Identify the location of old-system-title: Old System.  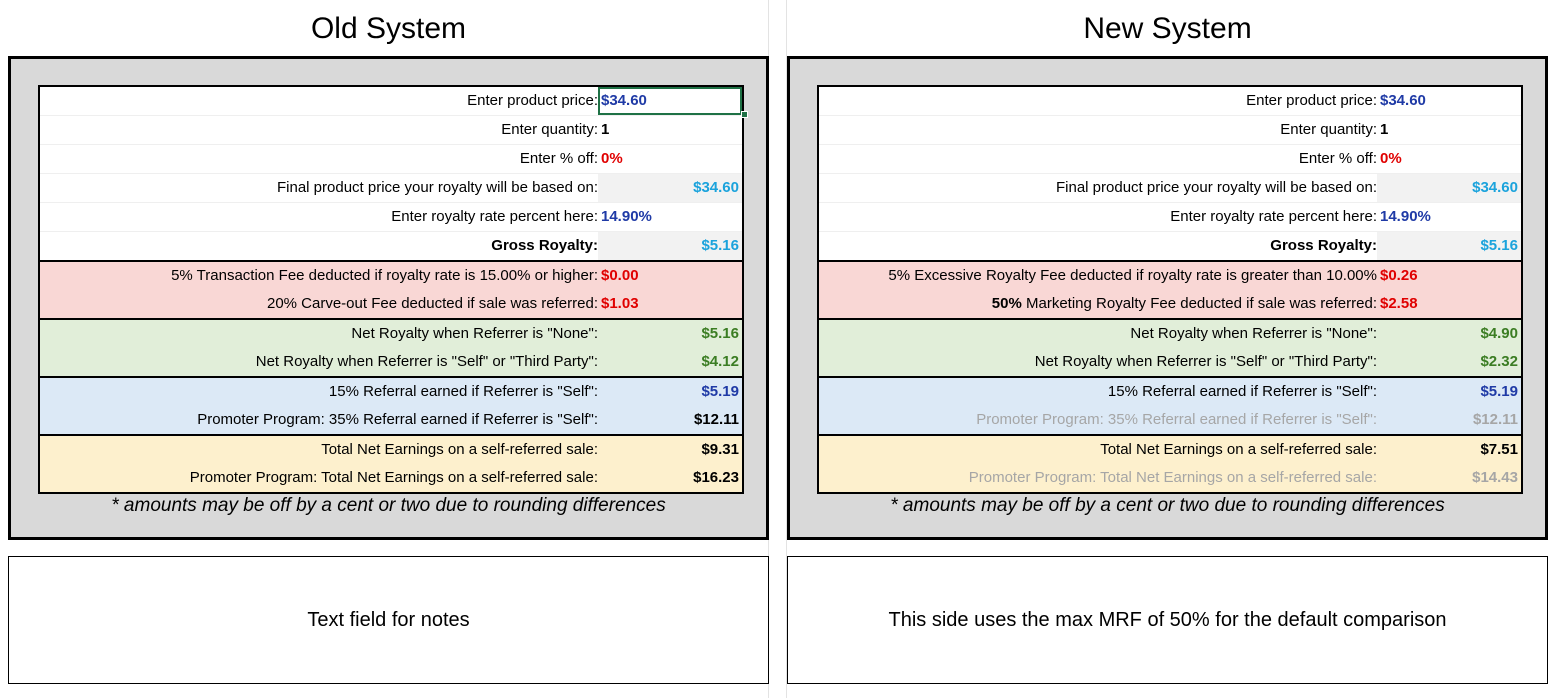
(388, 28).